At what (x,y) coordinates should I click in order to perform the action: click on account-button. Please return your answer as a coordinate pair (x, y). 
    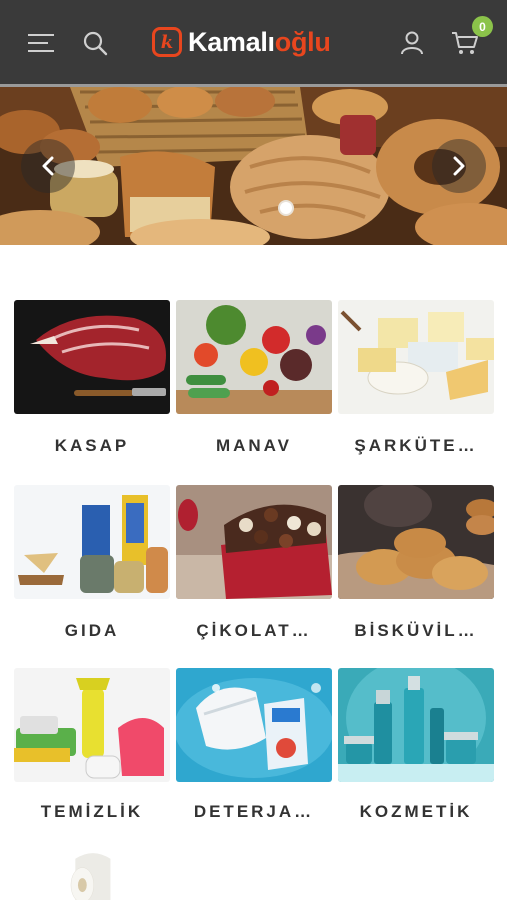
    Looking at the image, I should click on (412, 43).